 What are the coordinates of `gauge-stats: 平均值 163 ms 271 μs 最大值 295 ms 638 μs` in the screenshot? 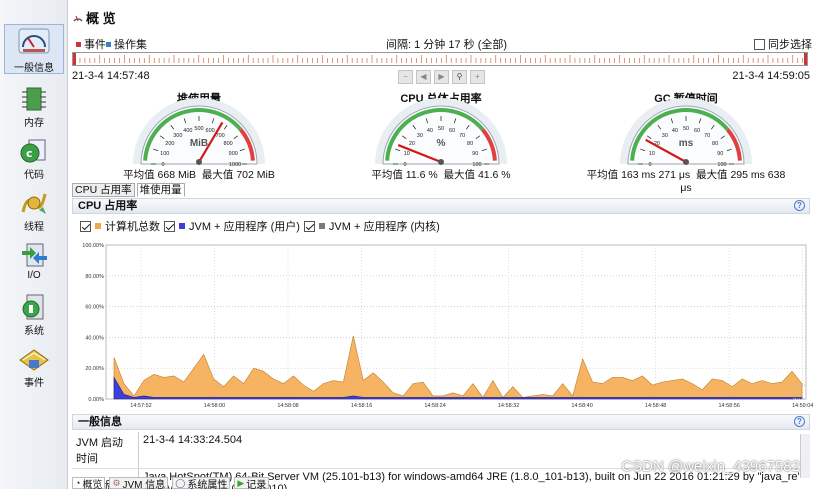 It's located at (686, 180).